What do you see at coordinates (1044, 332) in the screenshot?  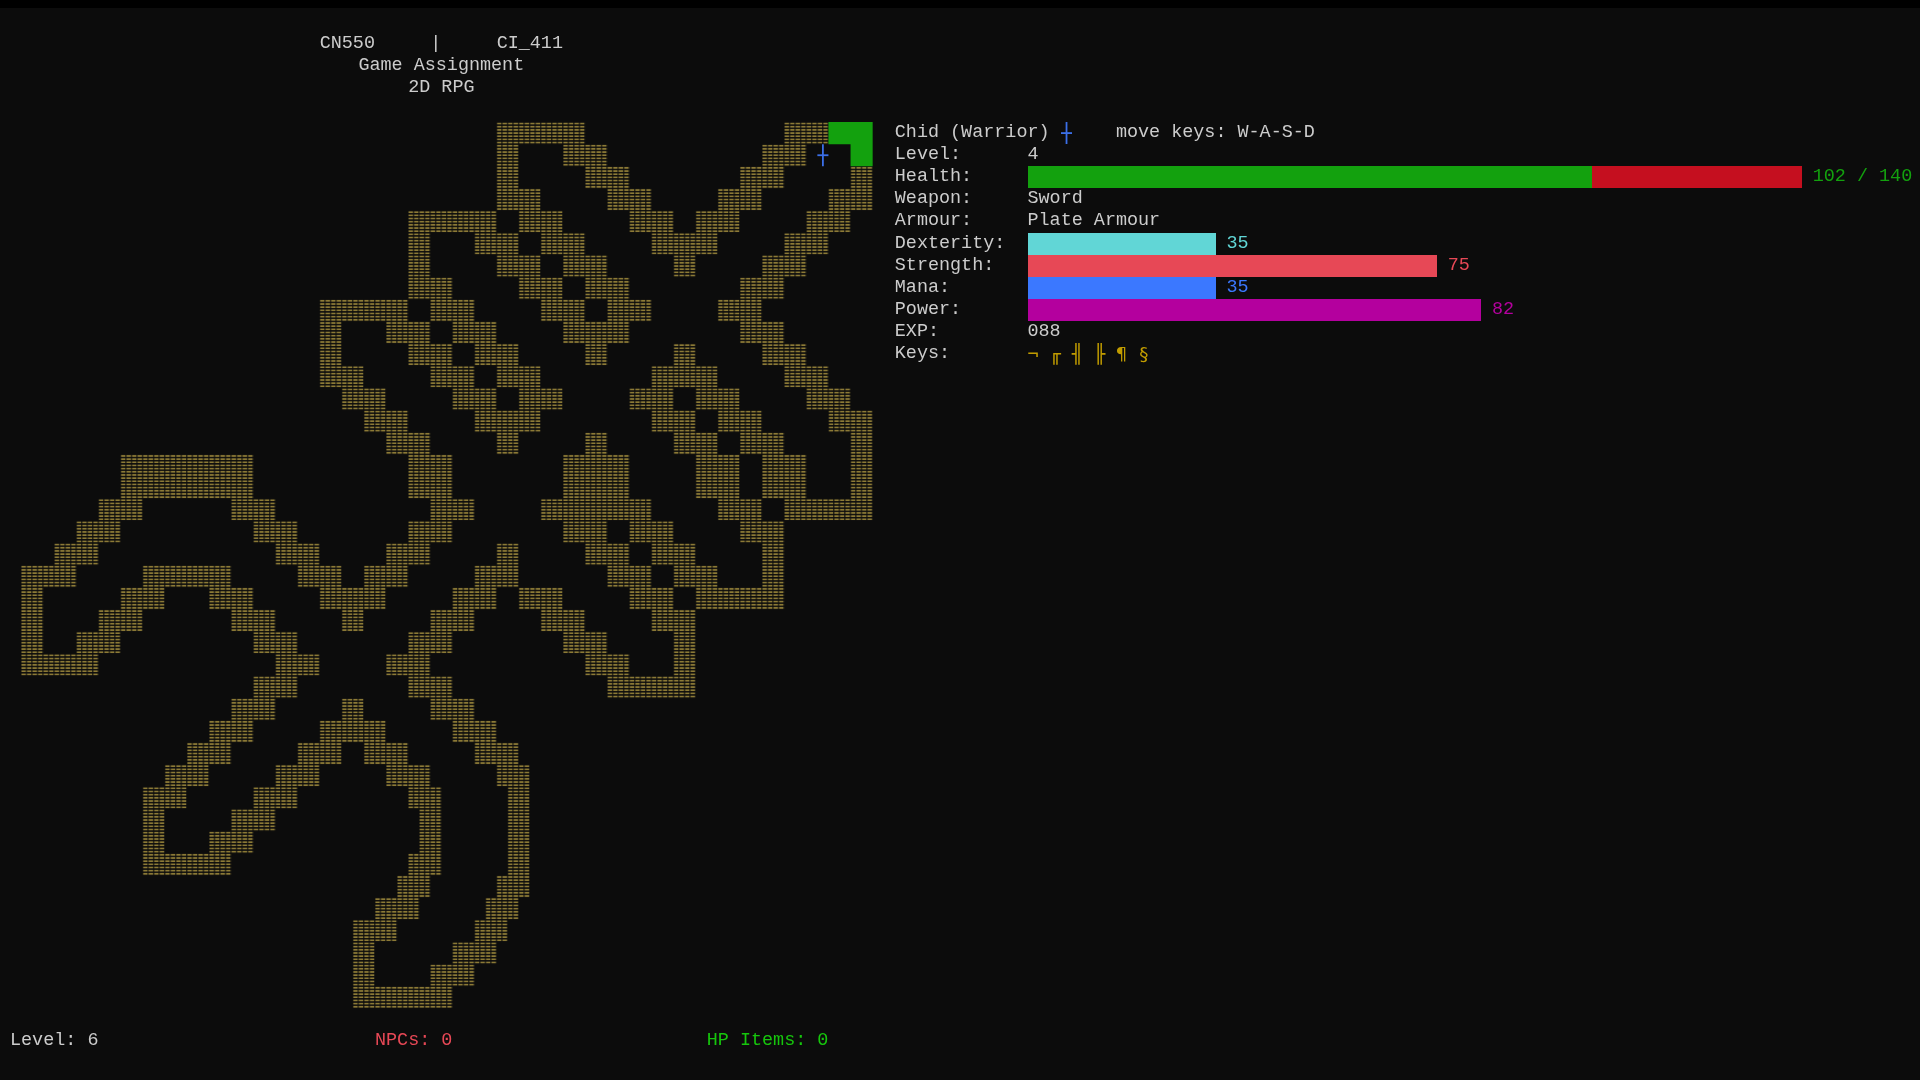 I see `stat-value: 088` at bounding box center [1044, 332].